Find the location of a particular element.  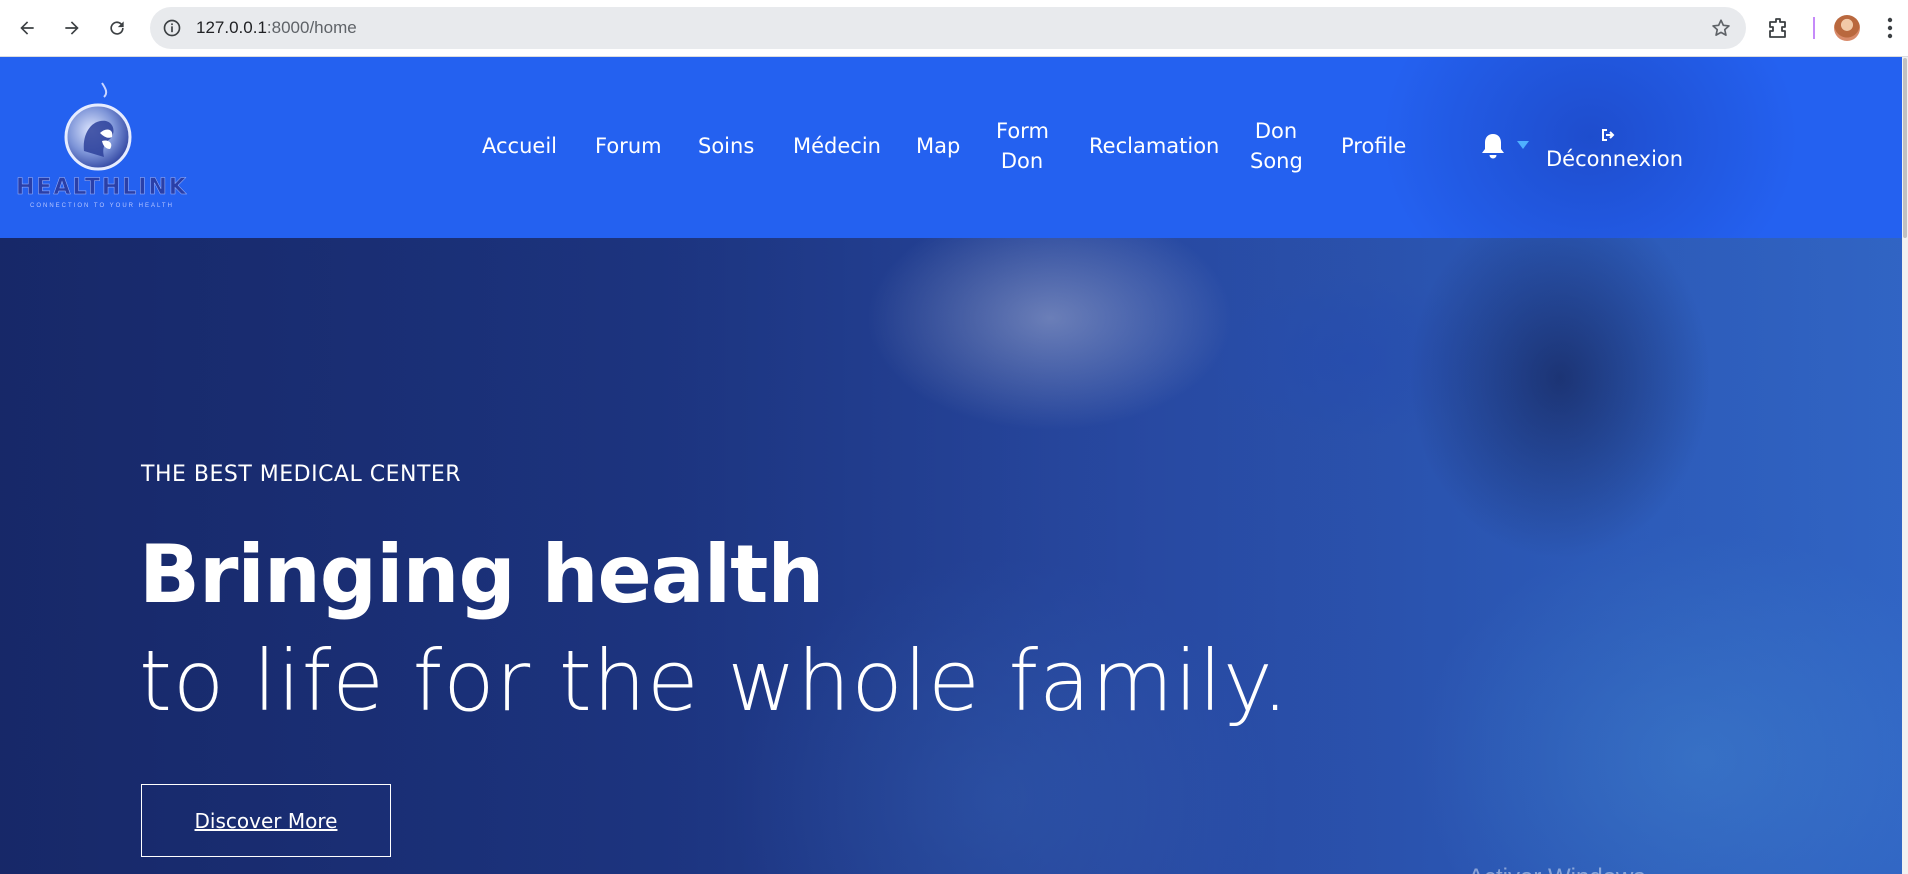

back-button is located at coordinates (27, 28).